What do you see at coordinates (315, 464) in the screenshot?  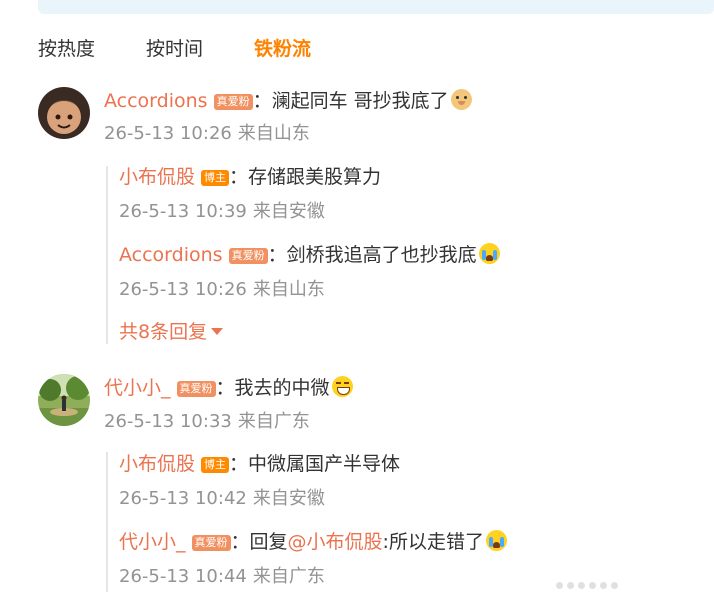 I see `reply-text: ：中微属国产半导体` at bounding box center [315, 464].